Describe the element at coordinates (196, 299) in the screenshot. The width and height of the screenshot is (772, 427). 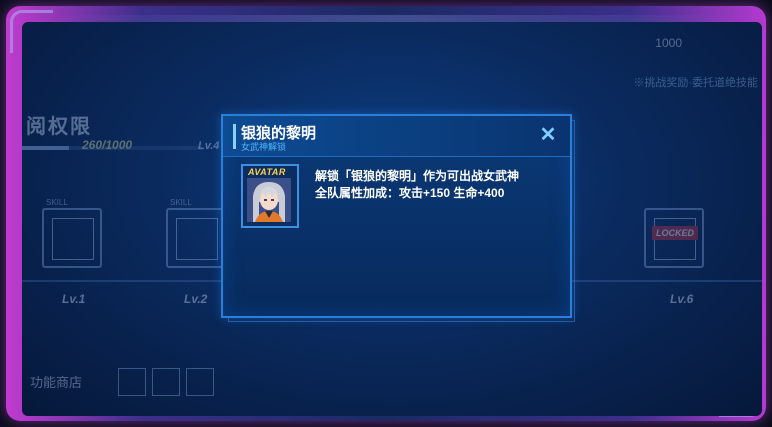
I see `level-label-2: Lv.2` at that location.